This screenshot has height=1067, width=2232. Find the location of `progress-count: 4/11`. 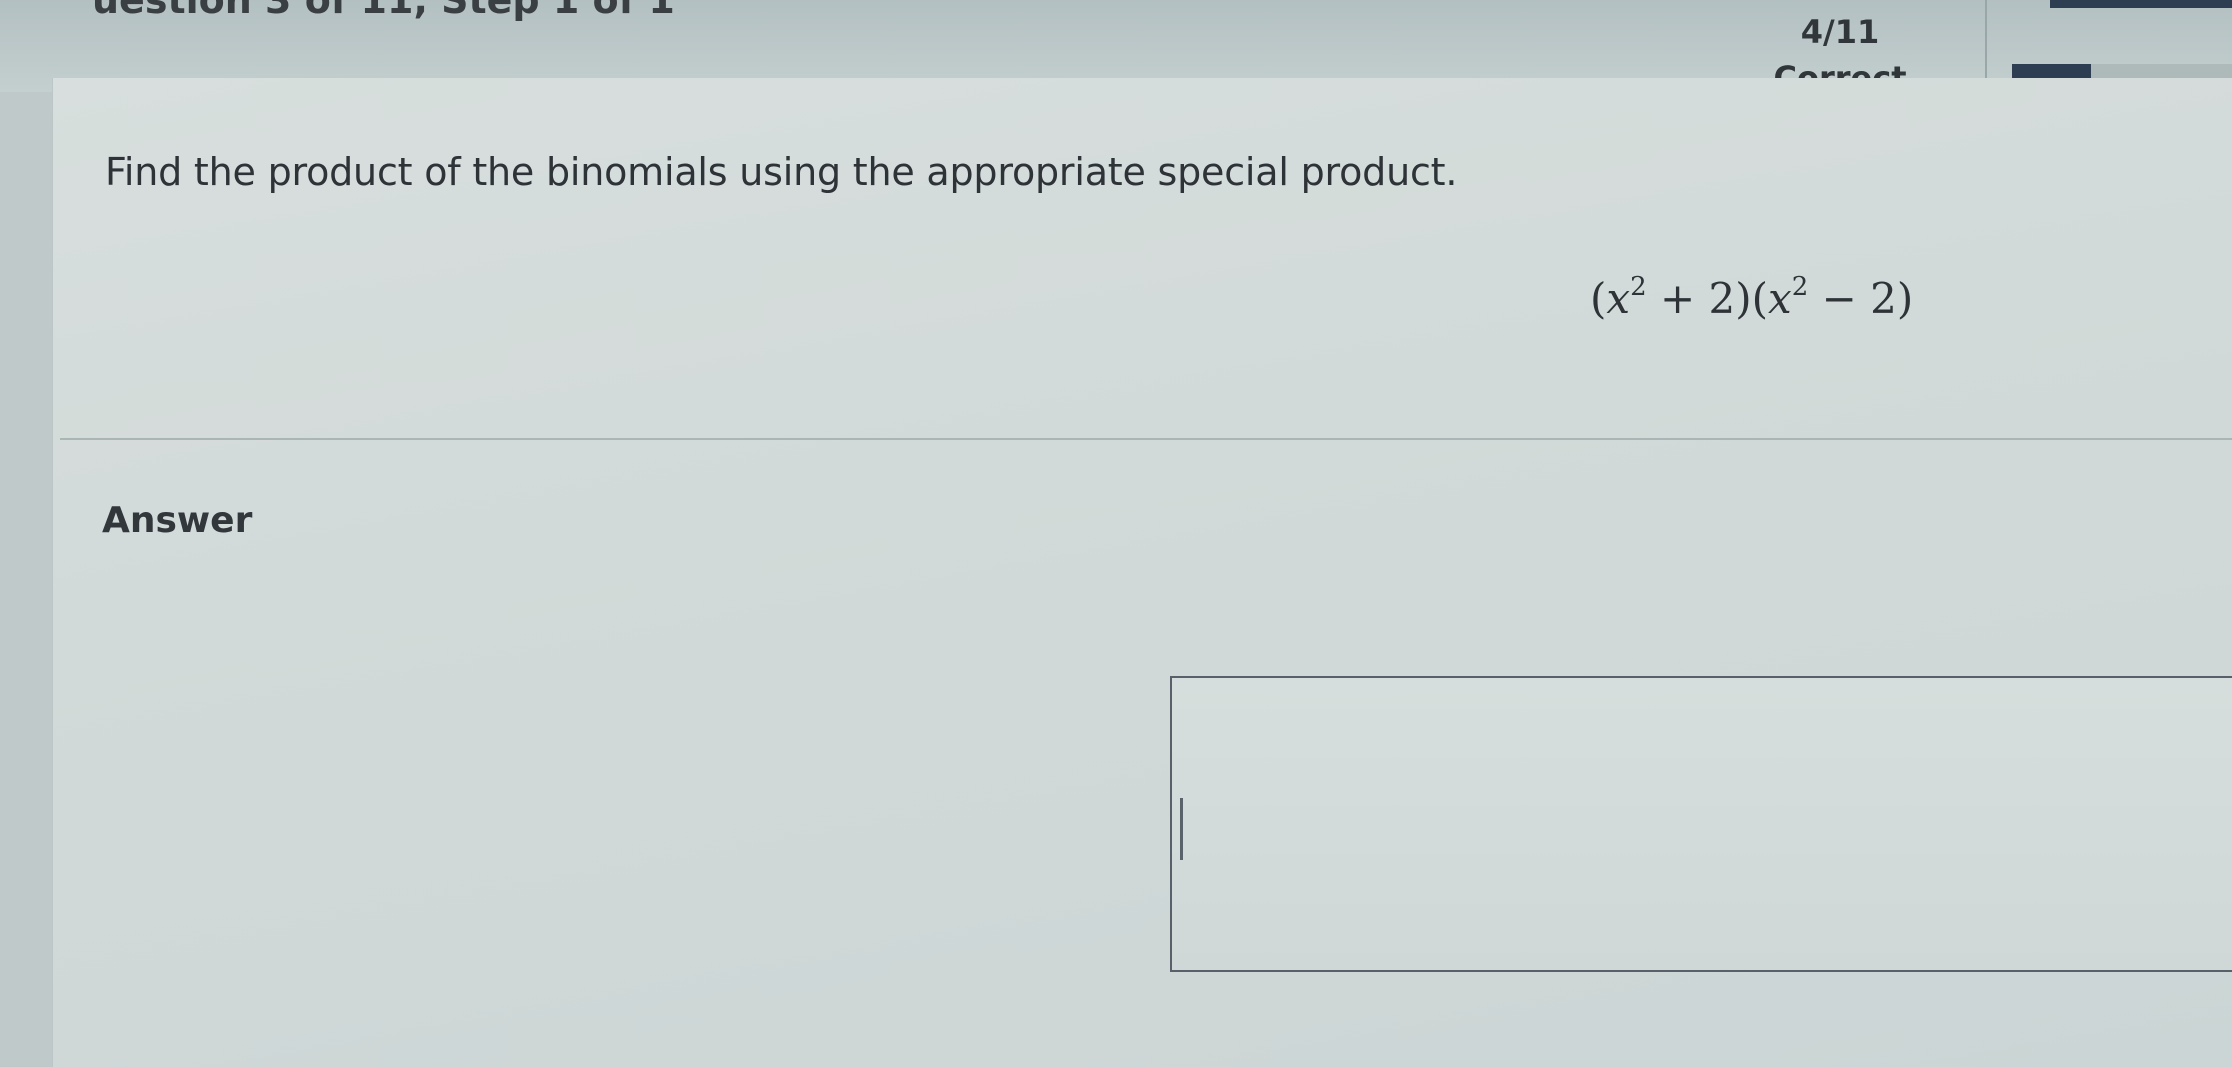

progress-count: 4/11 is located at coordinates (1840, 32).